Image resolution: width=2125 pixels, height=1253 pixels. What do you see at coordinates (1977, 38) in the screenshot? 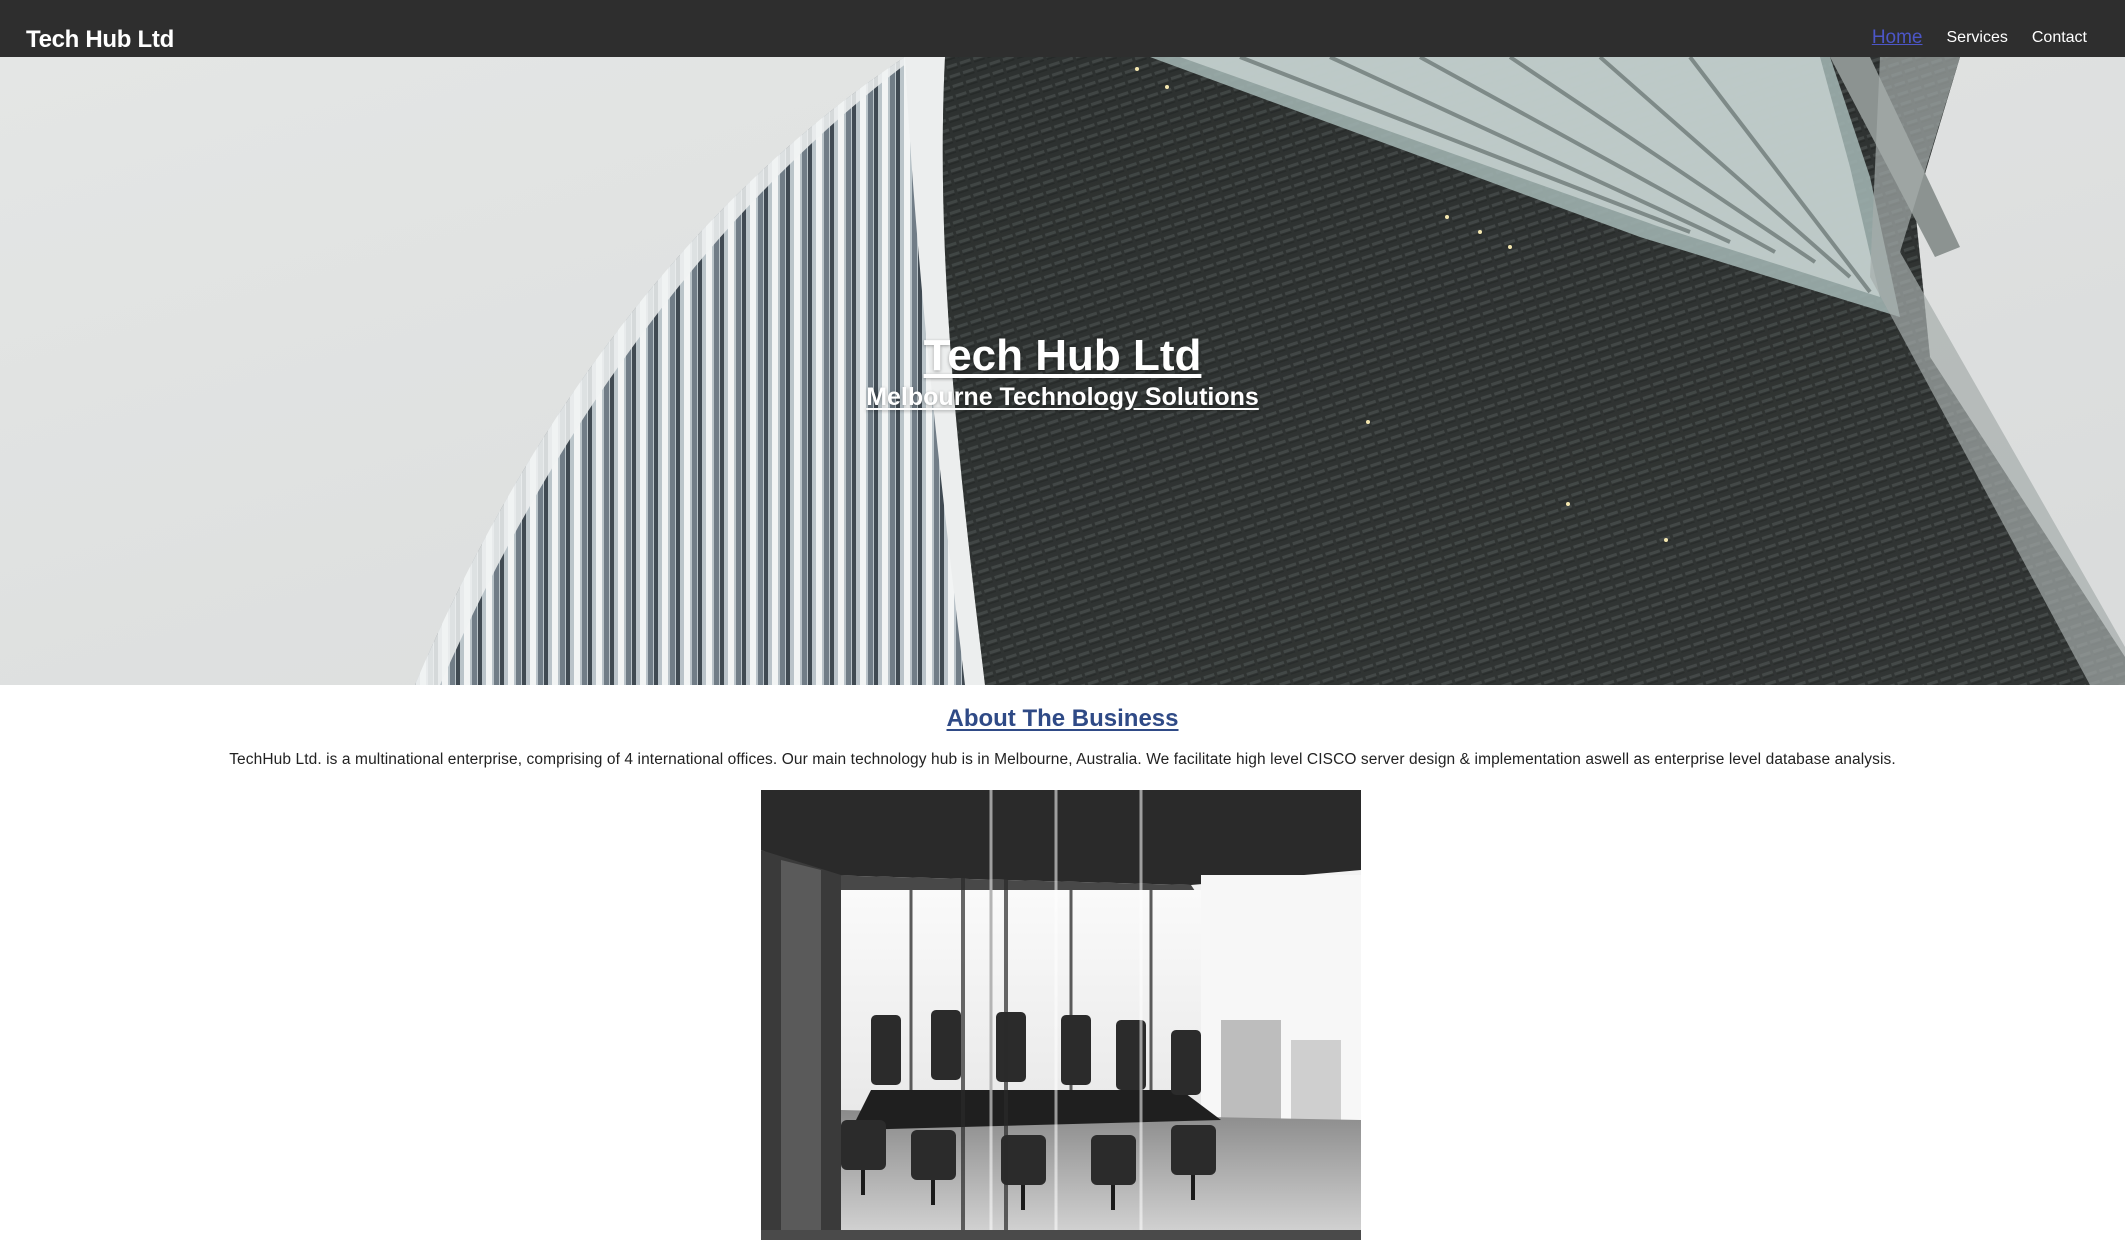
I see `nav-link-services: Services` at bounding box center [1977, 38].